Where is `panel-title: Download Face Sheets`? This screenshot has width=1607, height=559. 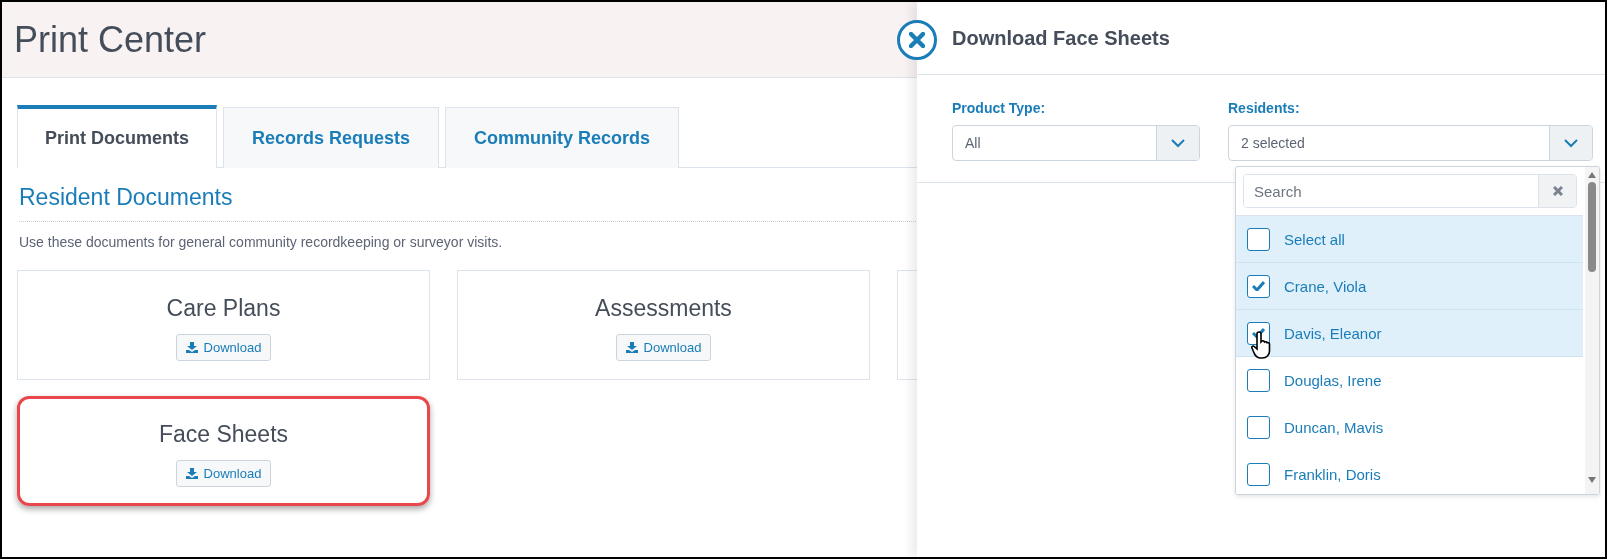 panel-title: Download Face Sheets is located at coordinates (1061, 38).